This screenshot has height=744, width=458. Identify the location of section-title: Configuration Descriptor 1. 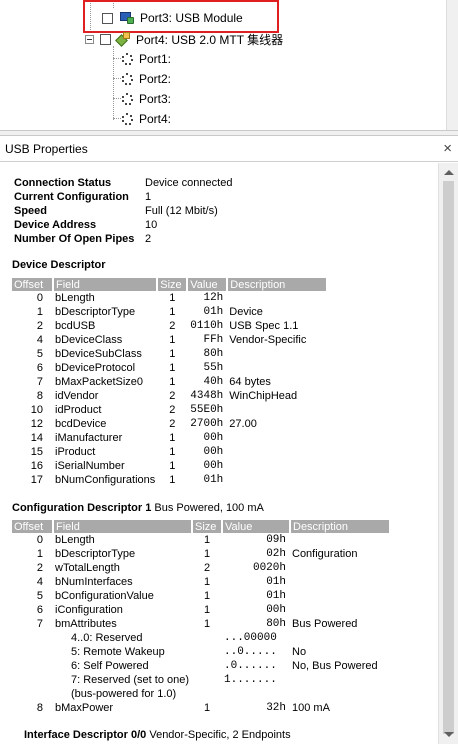
(82, 508).